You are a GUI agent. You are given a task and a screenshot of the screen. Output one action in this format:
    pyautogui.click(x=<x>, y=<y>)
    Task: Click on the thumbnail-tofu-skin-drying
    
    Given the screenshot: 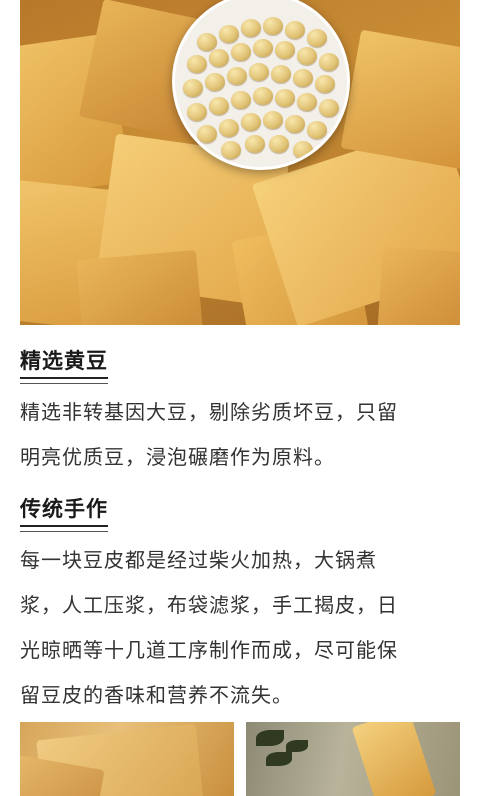 What is the action you would take?
    pyautogui.click(x=353, y=759)
    